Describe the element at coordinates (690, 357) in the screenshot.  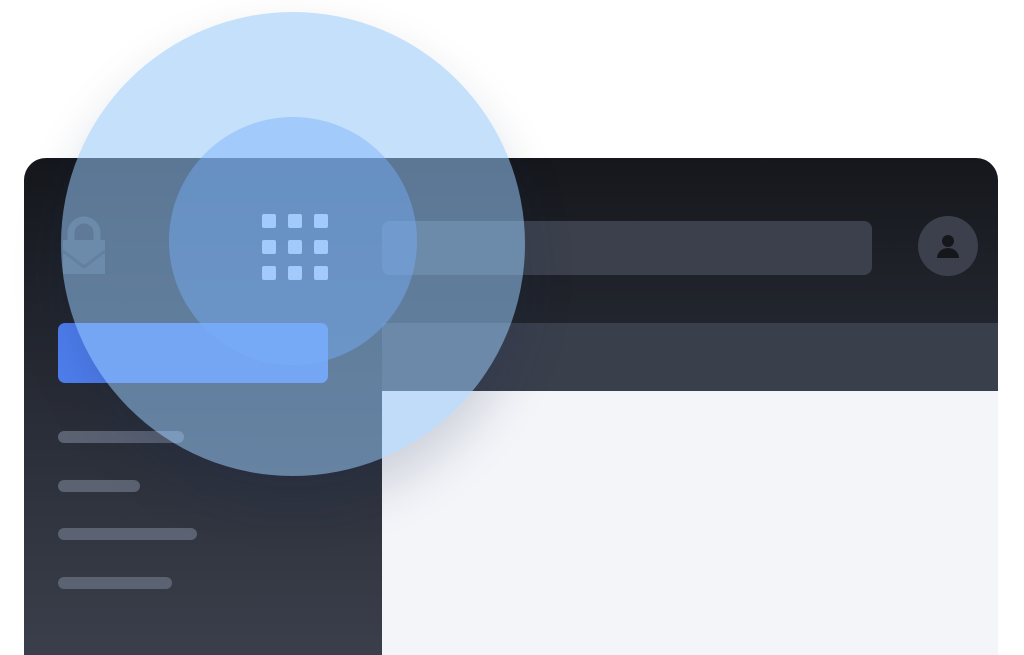
I see `toolbar` at that location.